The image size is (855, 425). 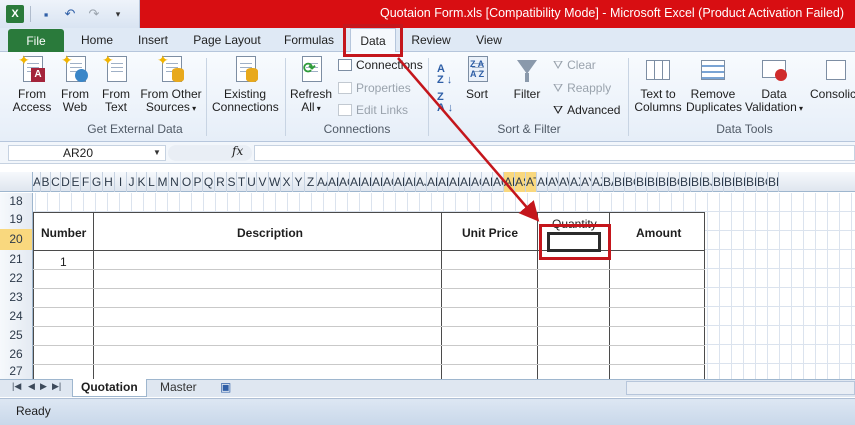 I want to click on consolidate-button: Consolic, so click(x=832, y=78).